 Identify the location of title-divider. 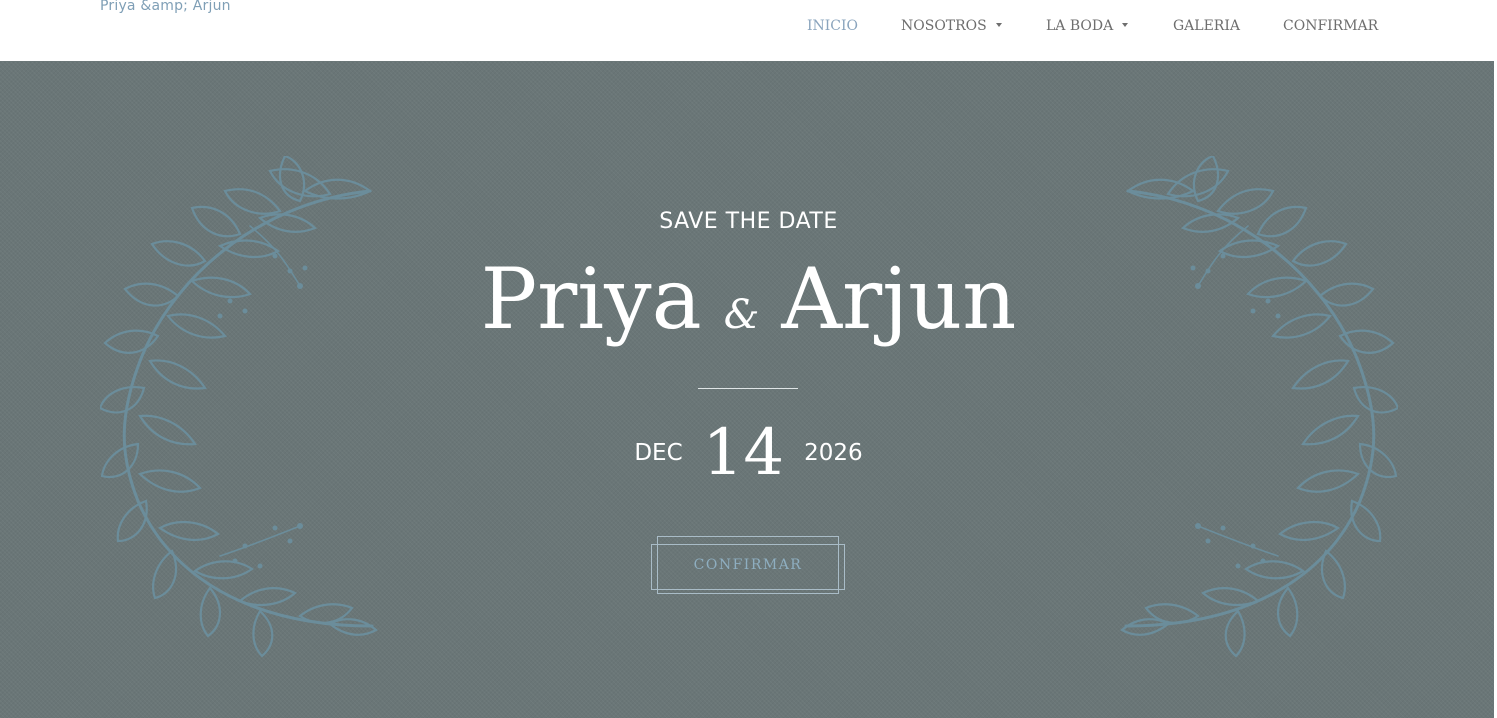
(748, 388).